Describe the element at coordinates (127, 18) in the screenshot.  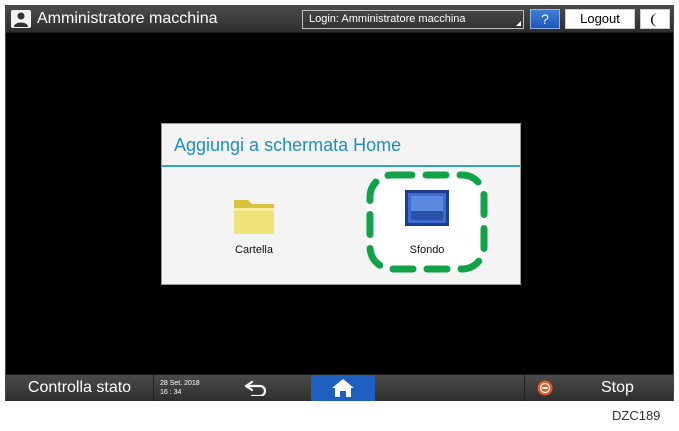
I see `user-name: Amministratore macchina` at that location.